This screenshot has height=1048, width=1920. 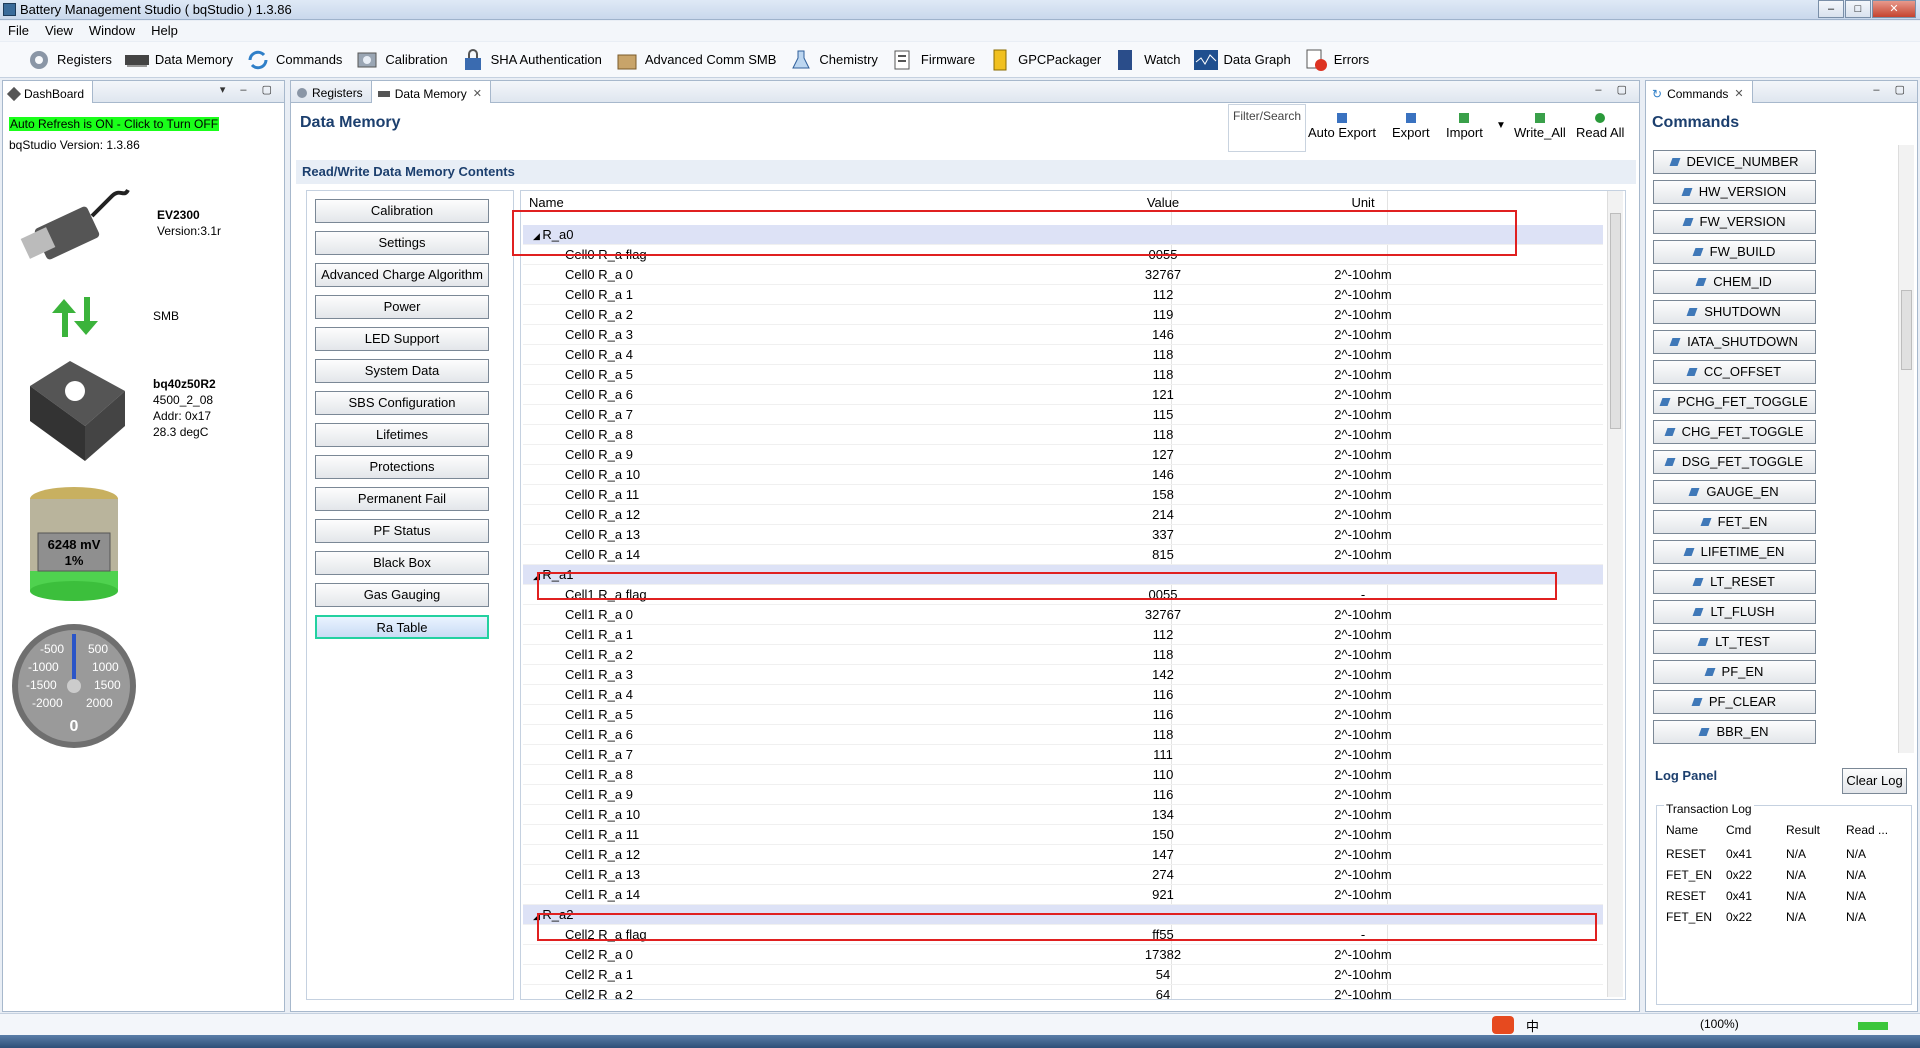 I want to click on command-button-lifetime-en: LIFETIME_EN, so click(x=1734, y=552).